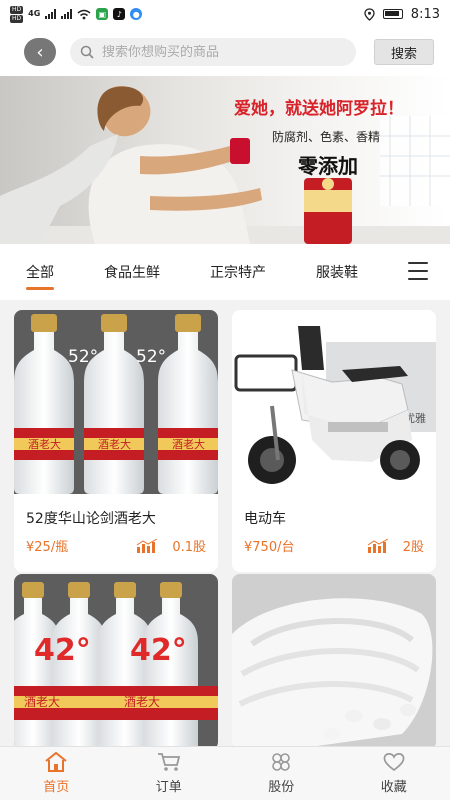 The width and height of the screenshot is (450, 800). What do you see at coordinates (238, 272) in the screenshot?
I see `tab-local-specialty: 正宗特产` at bounding box center [238, 272].